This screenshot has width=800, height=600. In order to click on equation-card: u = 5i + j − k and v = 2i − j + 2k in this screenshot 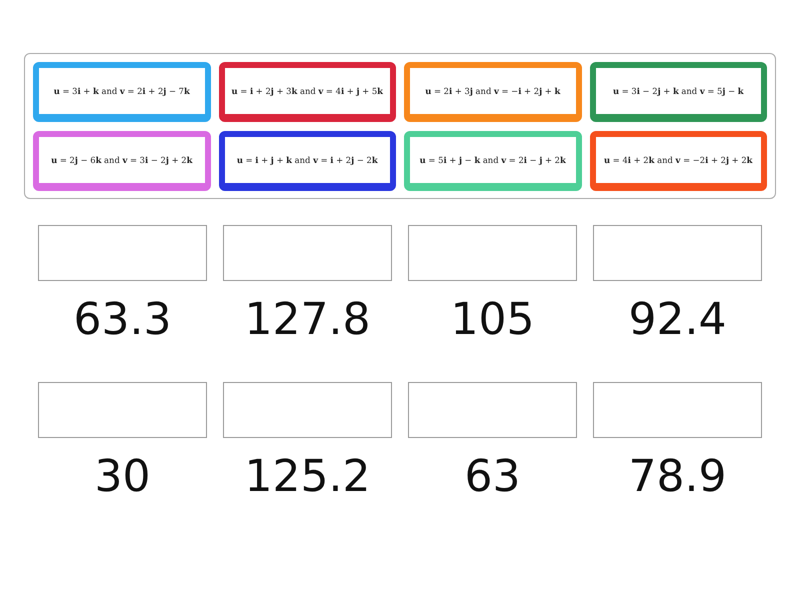, I will do `click(493, 161)`.